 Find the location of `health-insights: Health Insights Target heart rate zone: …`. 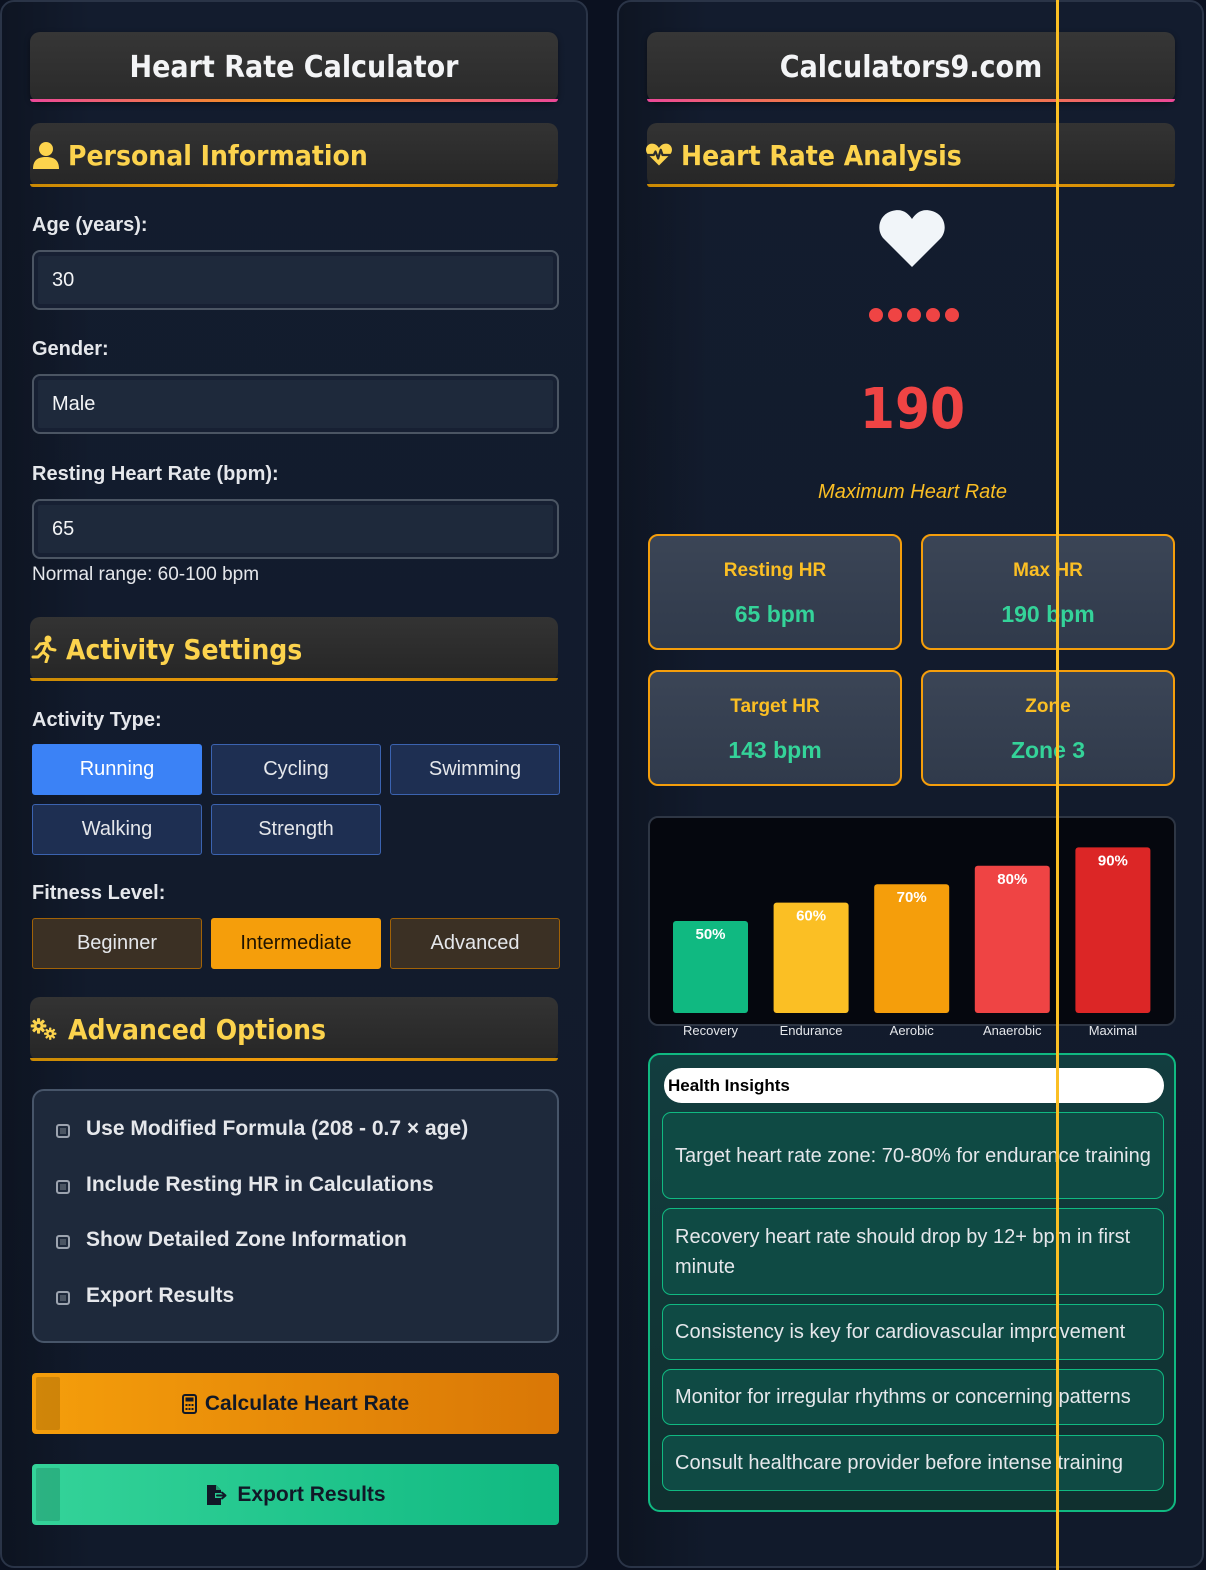

health-insights: Health Insights Target heart rate zone: … is located at coordinates (912, 1282).